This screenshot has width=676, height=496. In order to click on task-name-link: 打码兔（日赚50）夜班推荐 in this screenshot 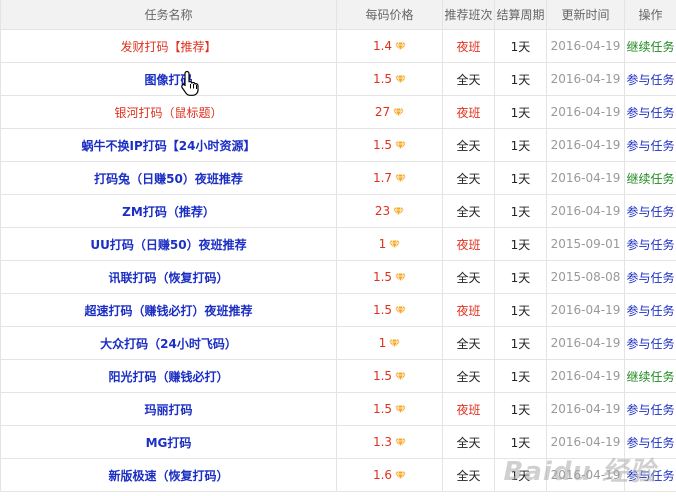, I will do `click(168, 179)`.